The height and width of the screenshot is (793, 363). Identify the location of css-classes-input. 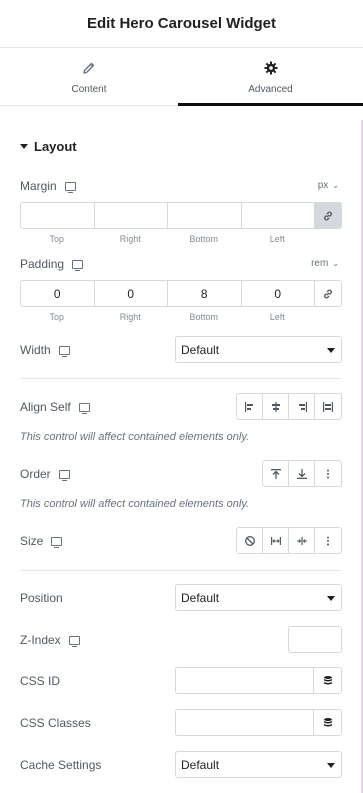
(245, 722).